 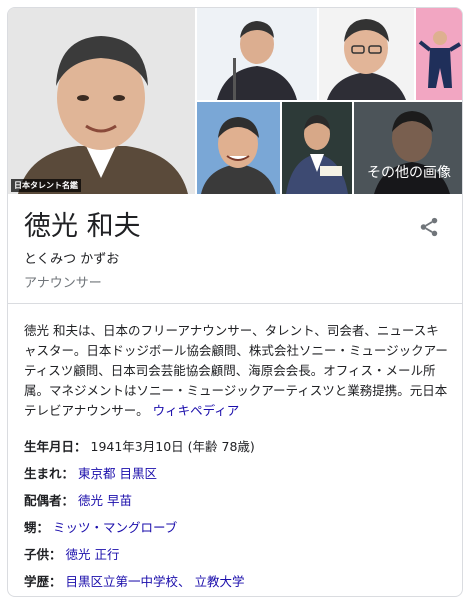 I want to click on fact-label: 生まれ：, so click(x=49, y=473).